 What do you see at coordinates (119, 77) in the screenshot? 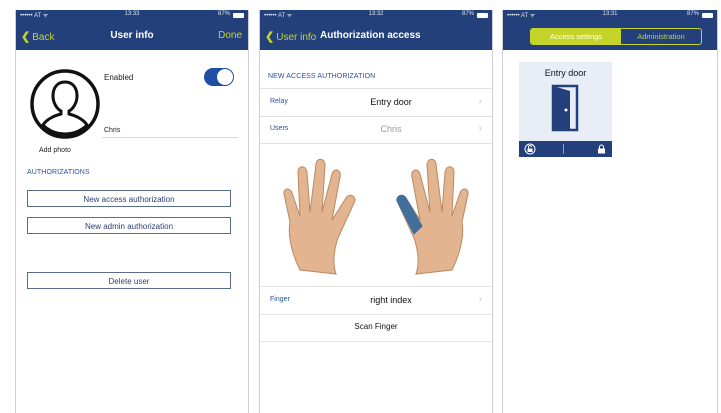
I see `enabled-label: Enabled` at bounding box center [119, 77].